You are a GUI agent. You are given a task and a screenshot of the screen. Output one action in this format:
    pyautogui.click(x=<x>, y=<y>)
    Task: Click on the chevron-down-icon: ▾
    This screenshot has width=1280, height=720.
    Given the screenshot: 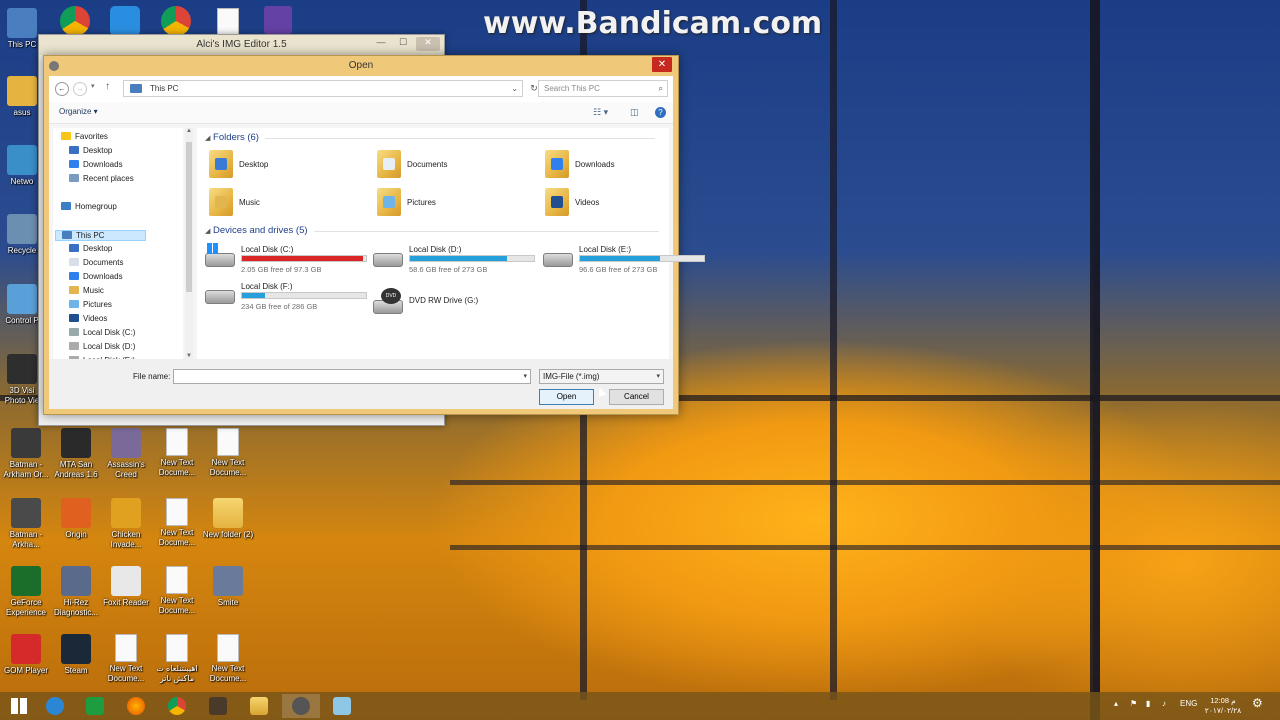 What is the action you would take?
    pyautogui.click(x=658, y=376)
    